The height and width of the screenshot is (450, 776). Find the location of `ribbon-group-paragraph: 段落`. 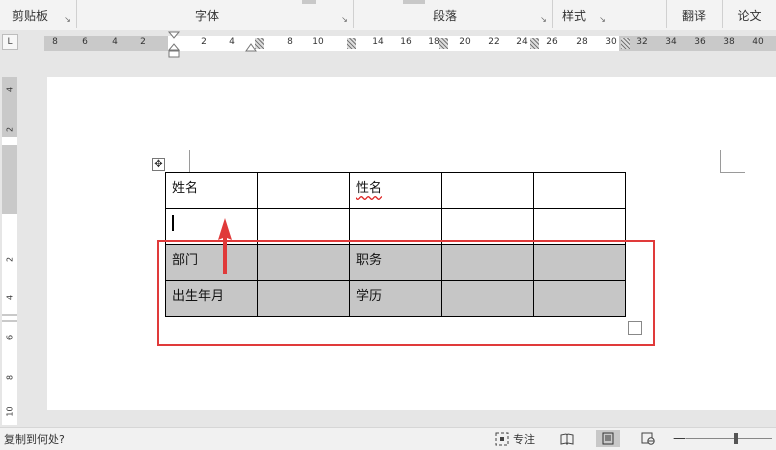

ribbon-group-paragraph: 段落 is located at coordinates (445, 15).